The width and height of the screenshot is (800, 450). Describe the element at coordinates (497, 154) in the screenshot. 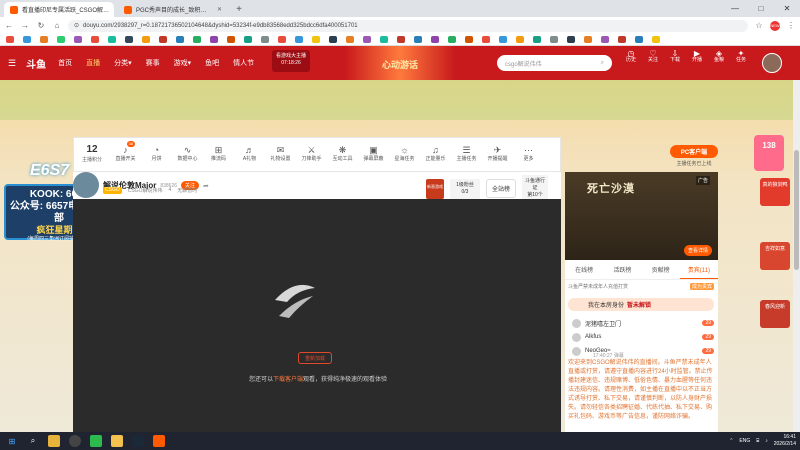

I see `tool-live-reminder: ✈ 开播提醒` at that location.